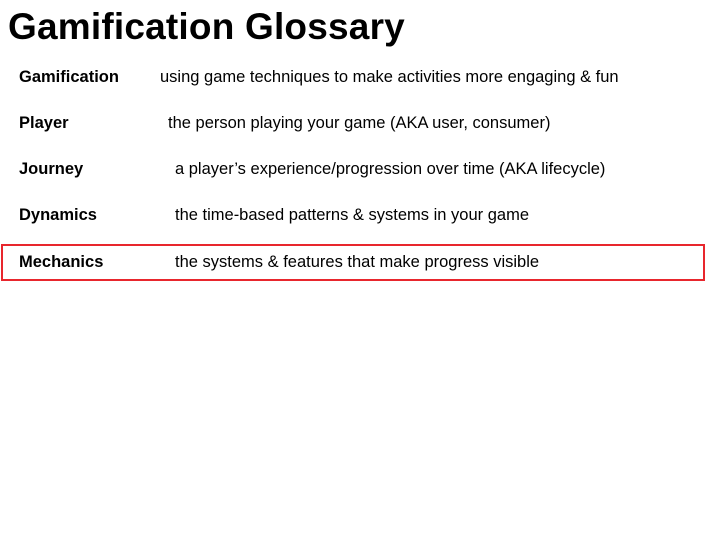  I want to click on glossary-term: Dynamics, so click(58, 215).